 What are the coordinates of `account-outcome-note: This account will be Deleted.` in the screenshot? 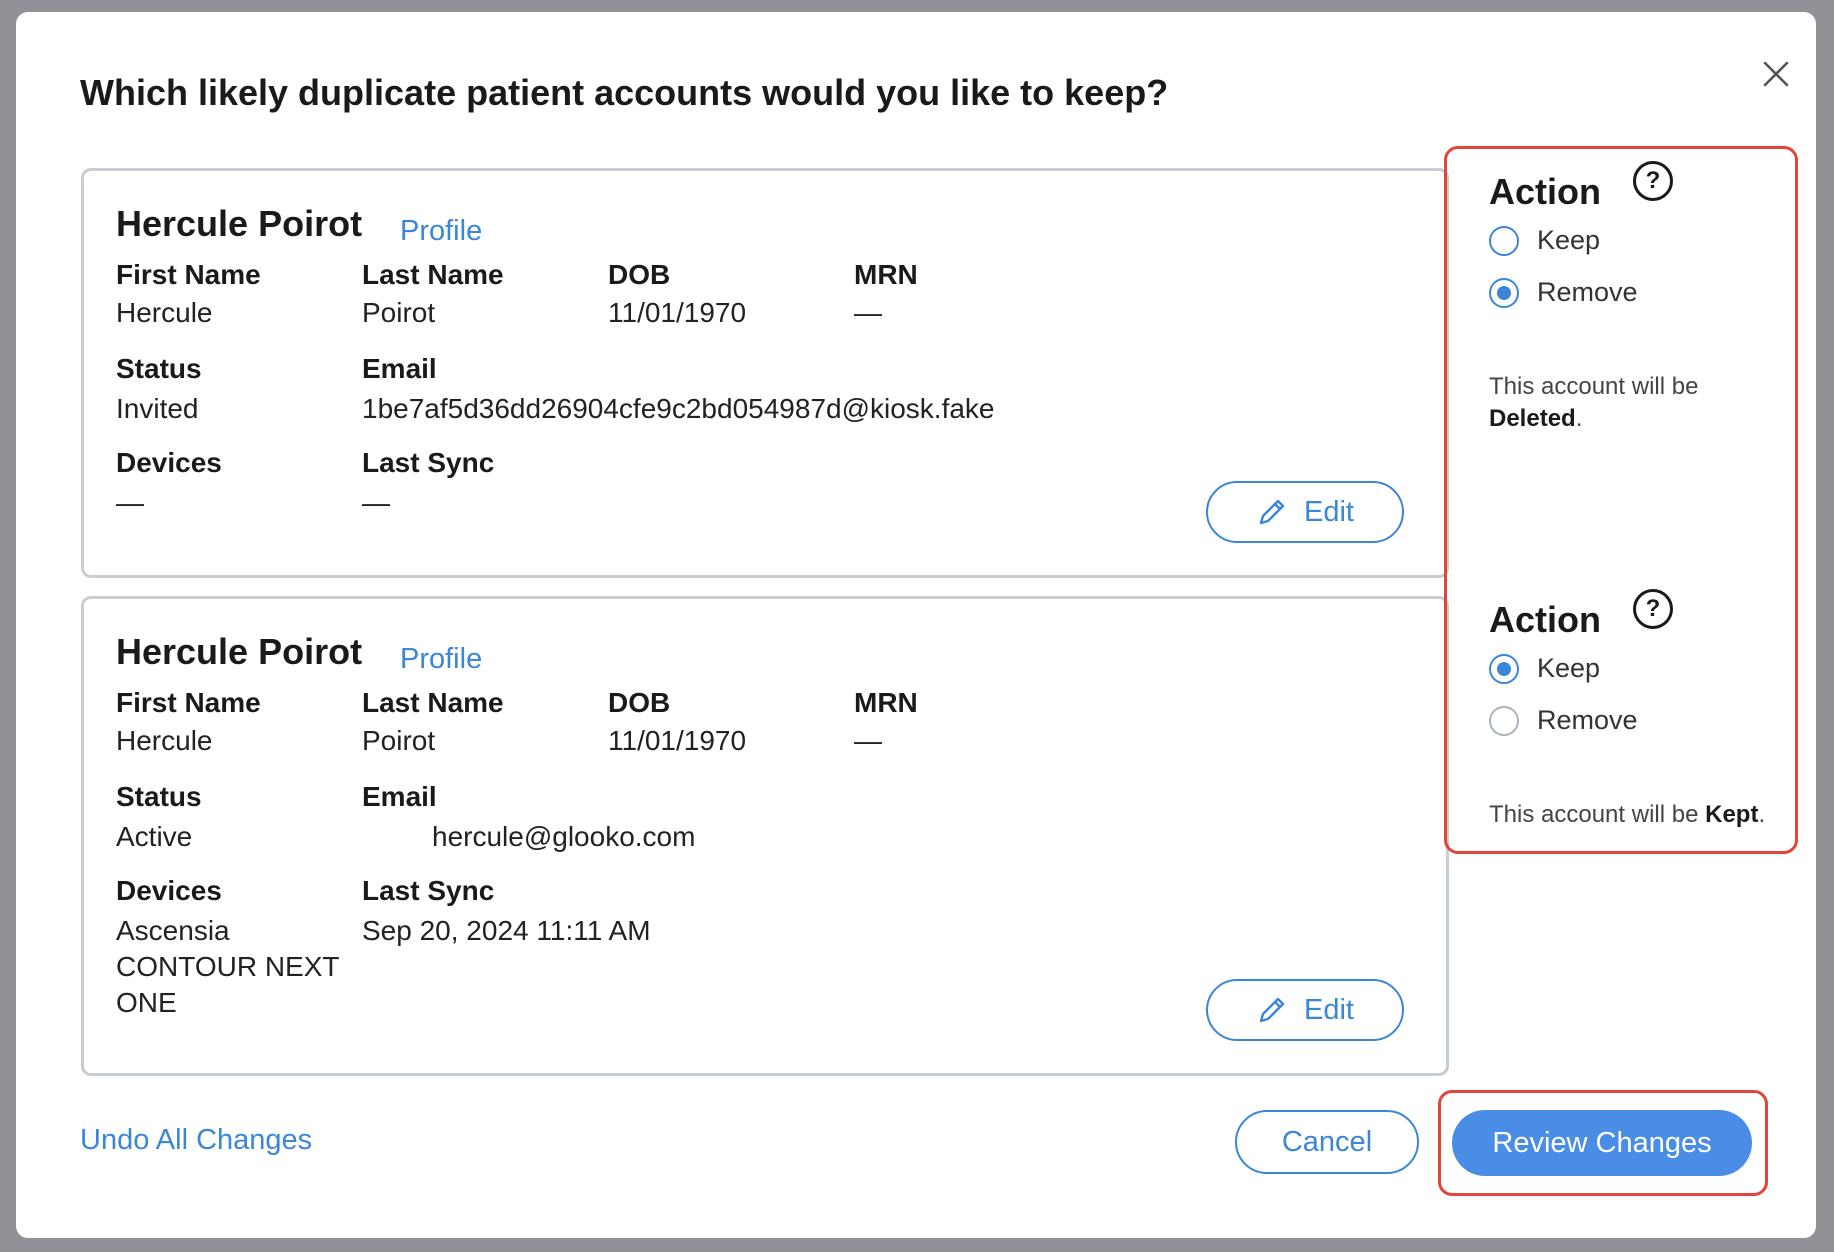 It's located at (1594, 402).